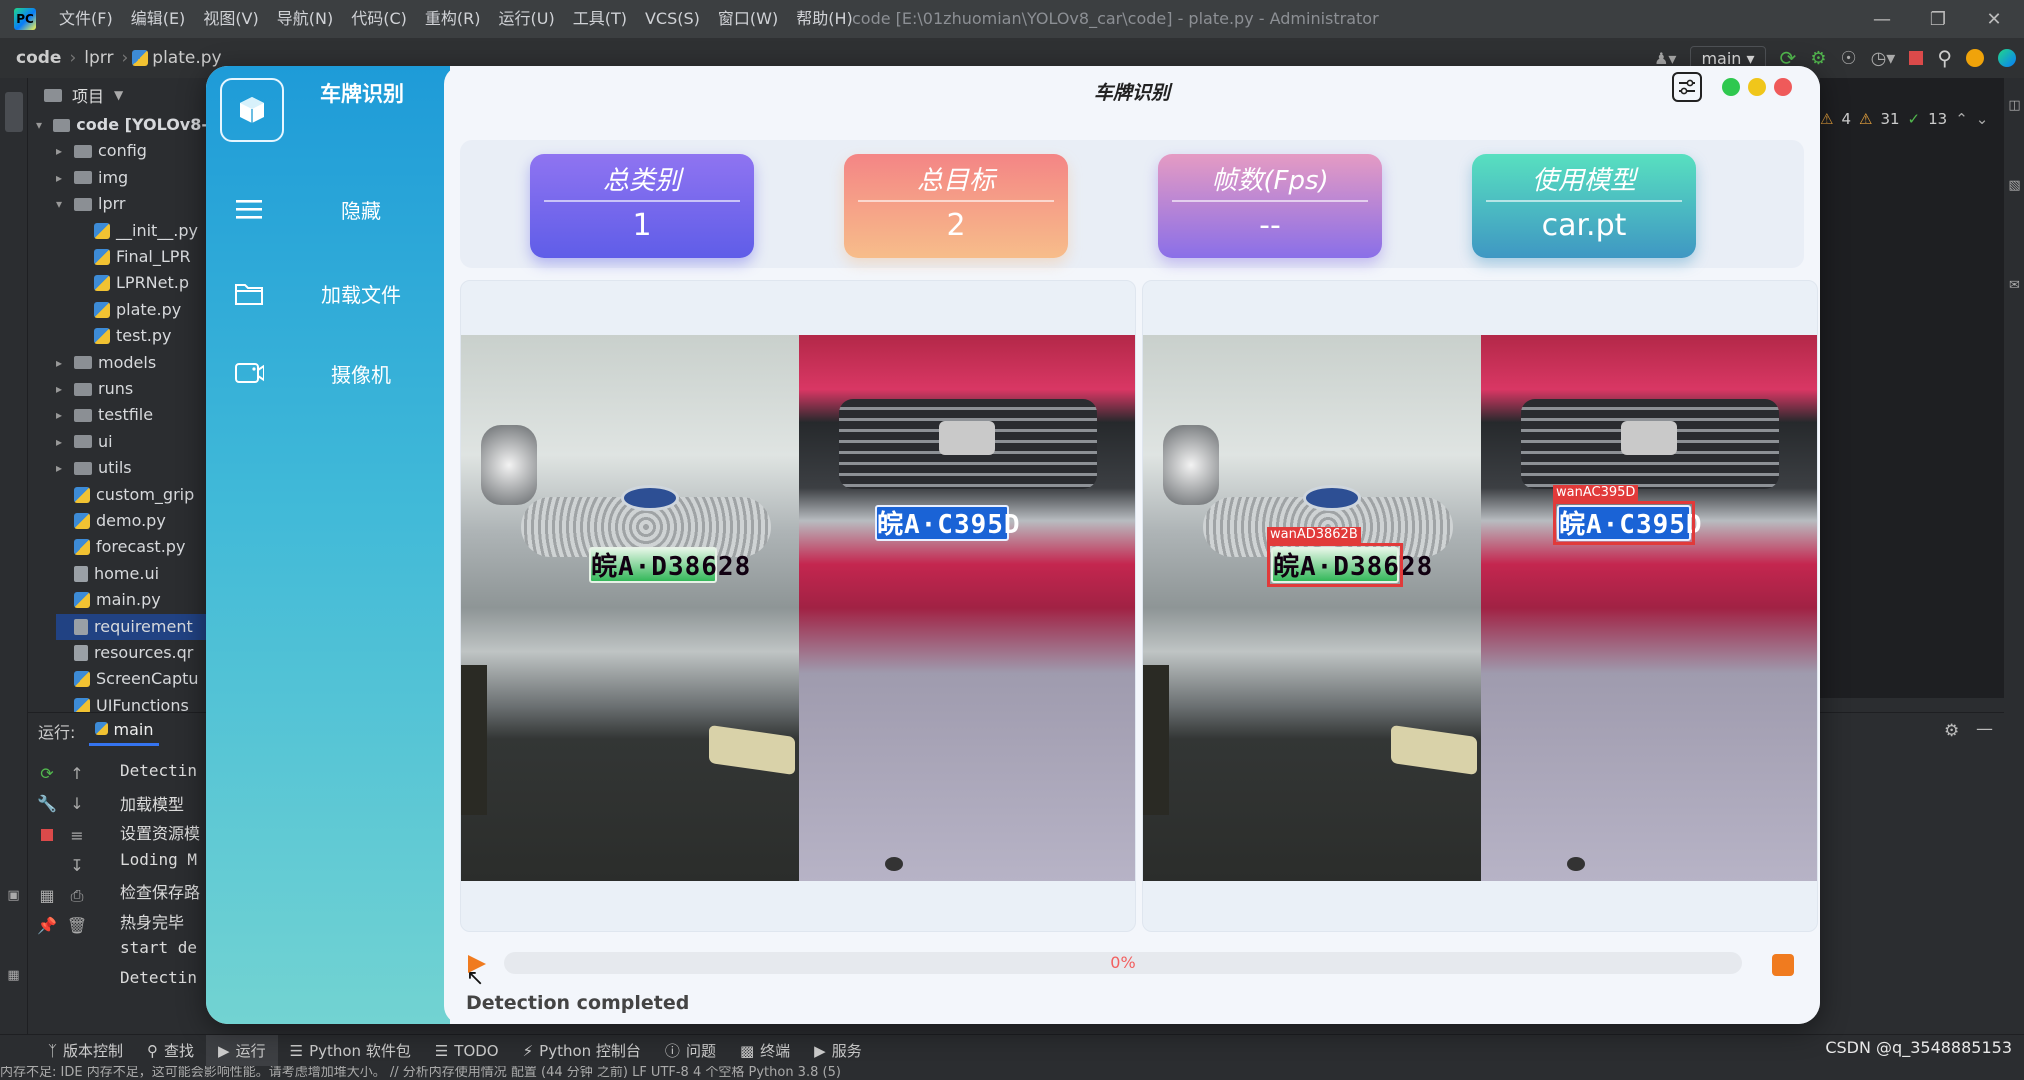 The height and width of the screenshot is (1080, 2024). What do you see at coordinates (824, 19) in the screenshot?
I see `menu-help: 帮助(H)` at bounding box center [824, 19].